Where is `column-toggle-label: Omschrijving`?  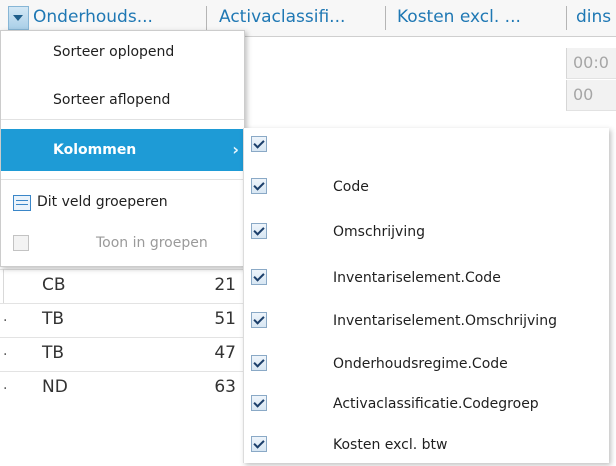
column-toggle-label: Omschrijving is located at coordinates (379, 232).